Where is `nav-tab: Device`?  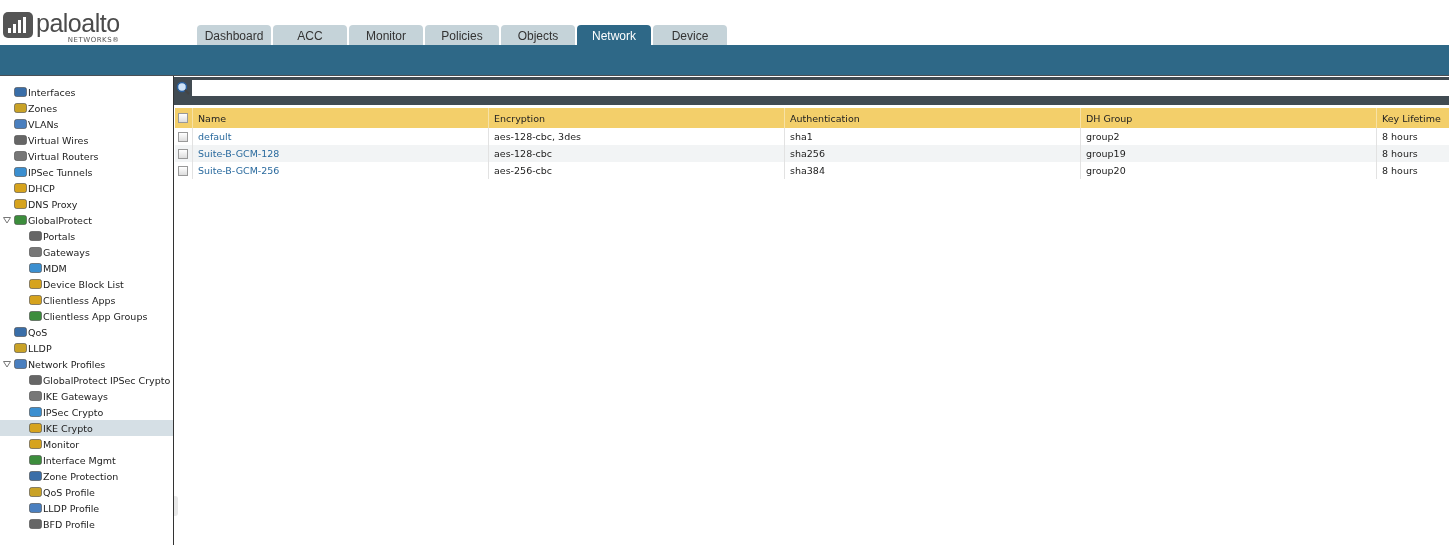
nav-tab: Device is located at coordinates (690, 35).